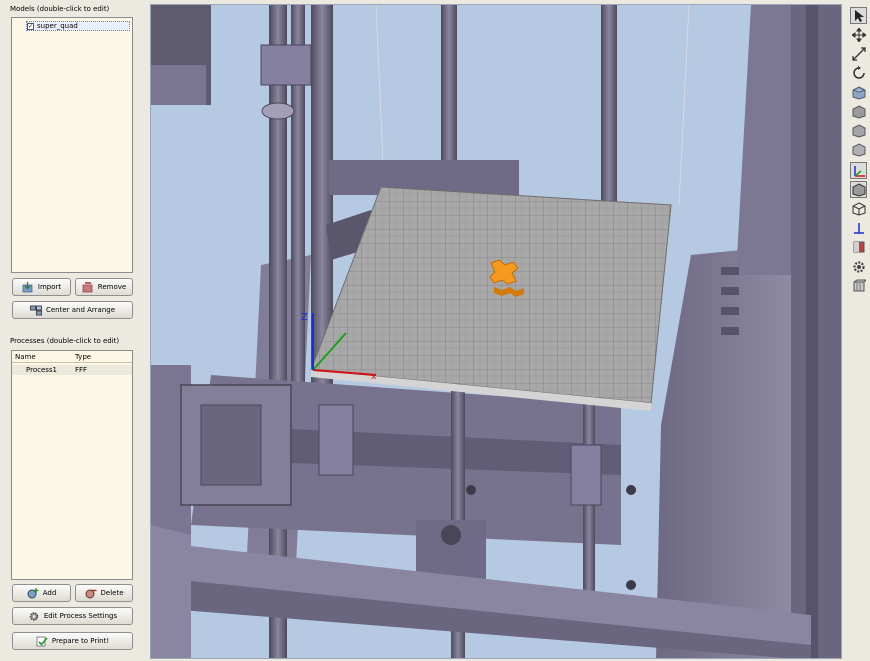 This screenshot has width=870, height=661. What do you see at coordinates (30, 26) in the screenshot?
I see `model-checkbox: ✓` at bounding box center [30, 26].